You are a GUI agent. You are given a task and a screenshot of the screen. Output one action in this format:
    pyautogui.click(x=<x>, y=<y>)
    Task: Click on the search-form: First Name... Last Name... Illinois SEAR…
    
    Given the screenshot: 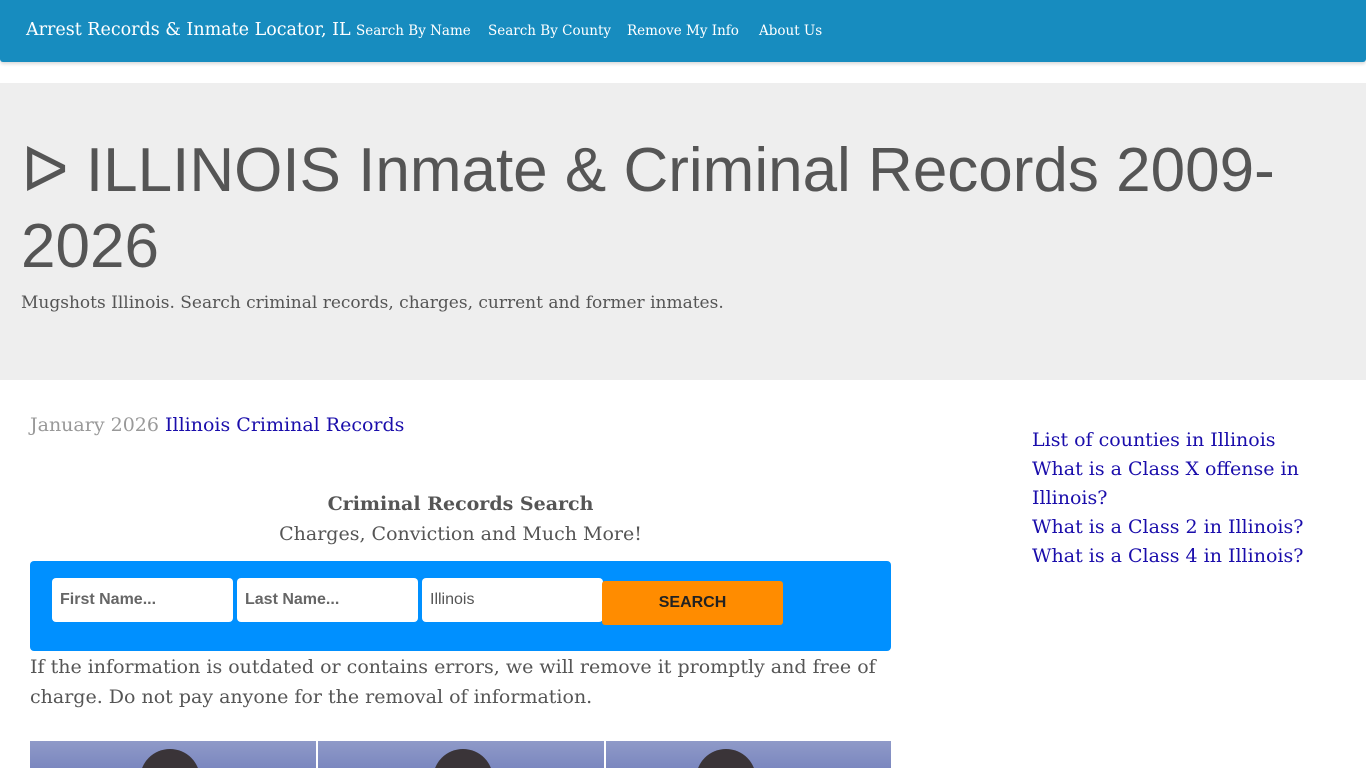 What is the action you would take?
    pyautogui.click(x=460, y=606)
    